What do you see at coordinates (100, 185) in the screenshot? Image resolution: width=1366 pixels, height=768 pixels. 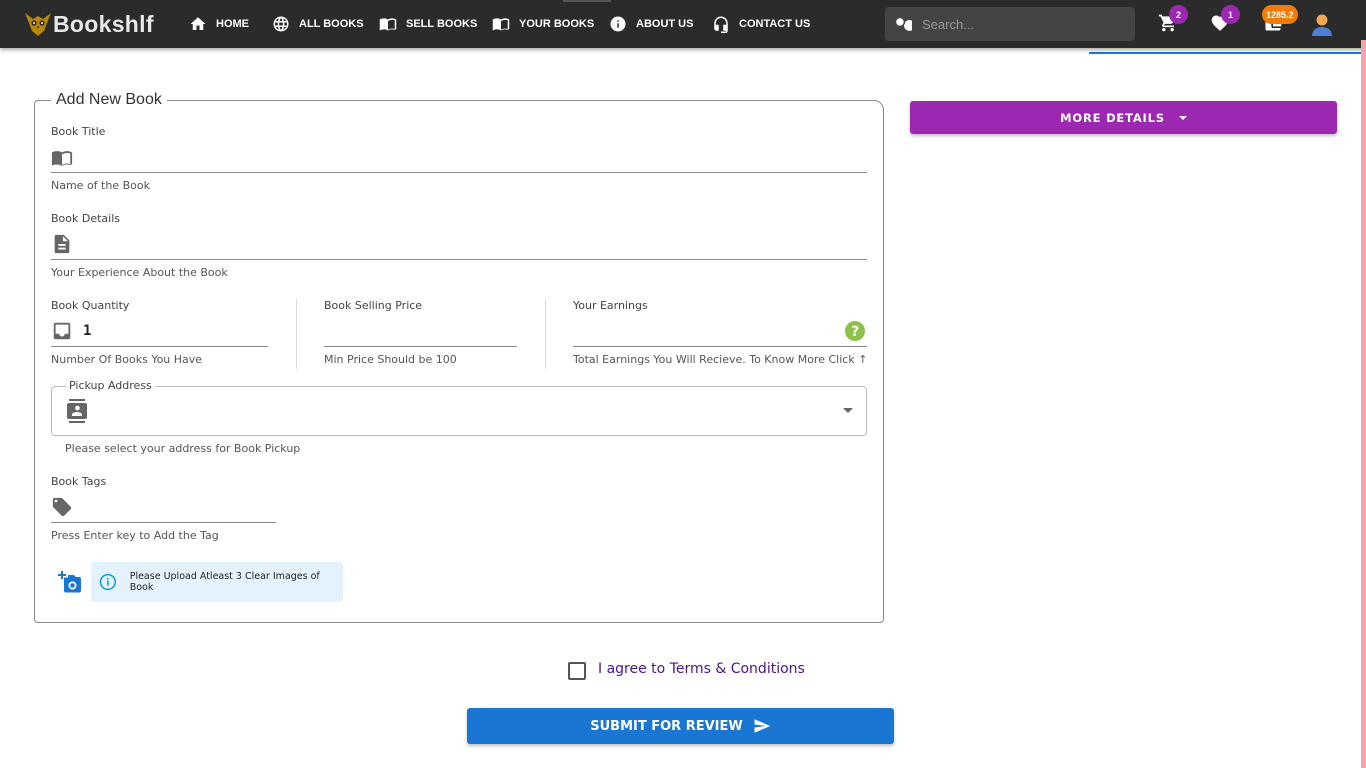 I see `book-title-hint: Name of the Book` at bounding box center [100, 185].